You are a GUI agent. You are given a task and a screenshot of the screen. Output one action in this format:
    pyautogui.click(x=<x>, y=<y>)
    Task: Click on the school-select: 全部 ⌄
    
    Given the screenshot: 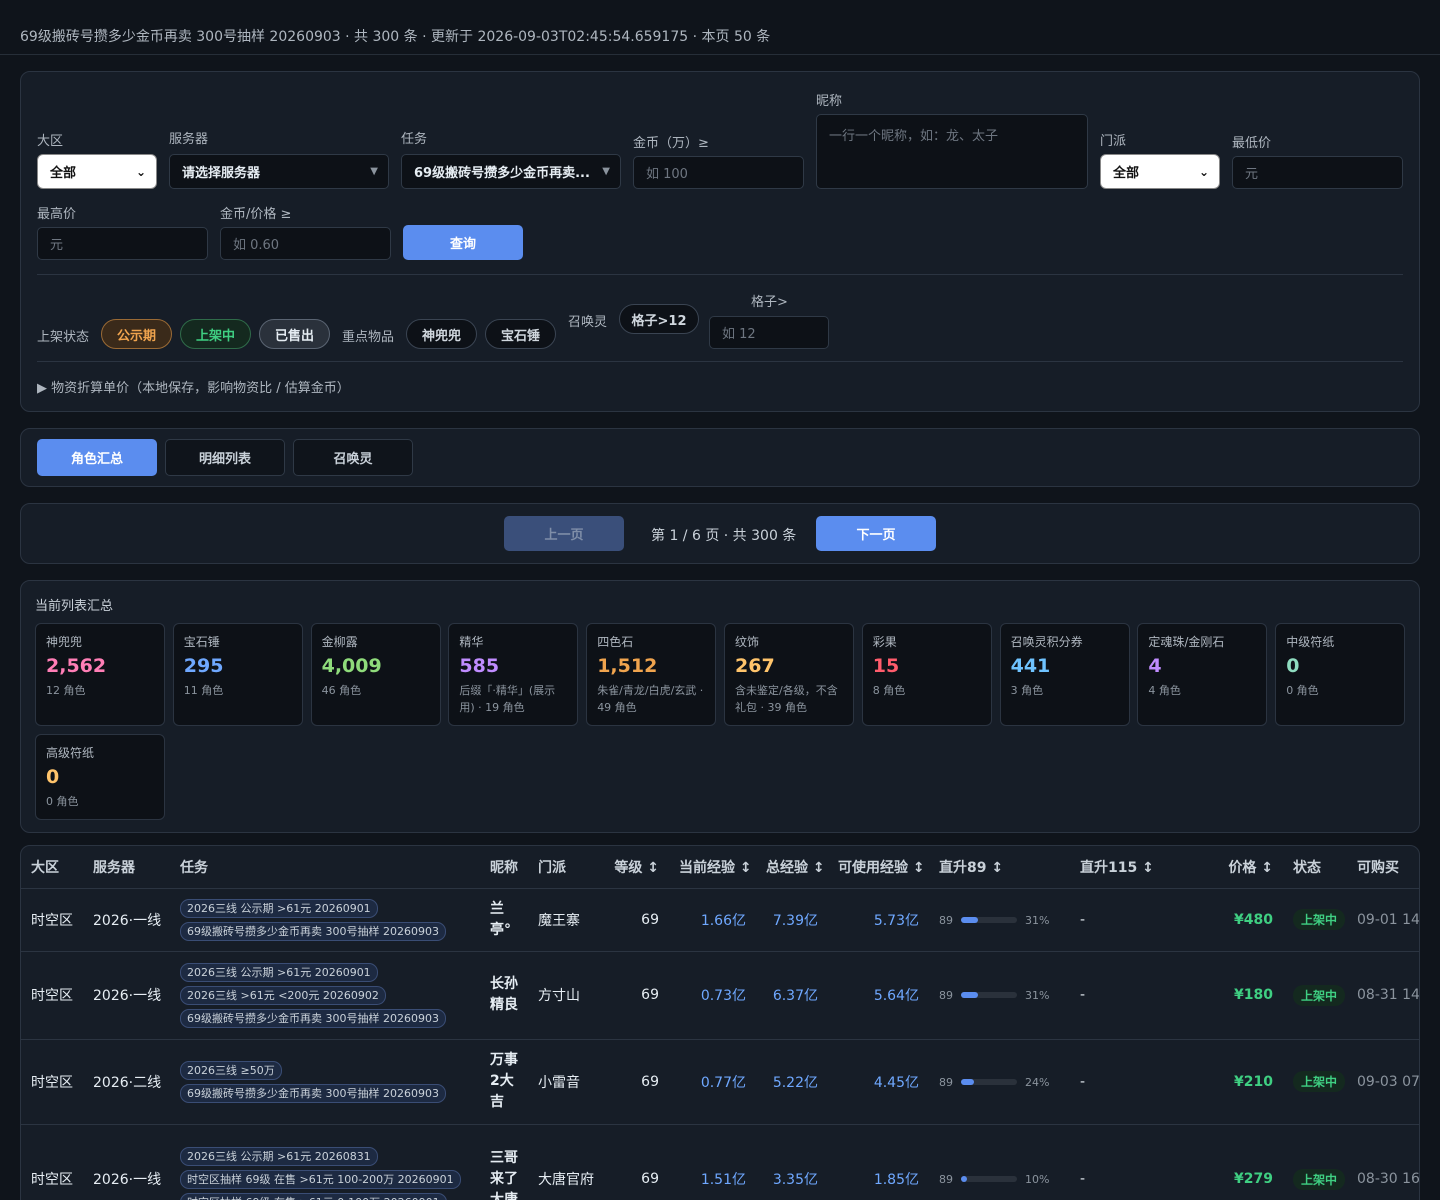 What is the action you would take?
    pyautogui.click(x=1160, y=171)
    